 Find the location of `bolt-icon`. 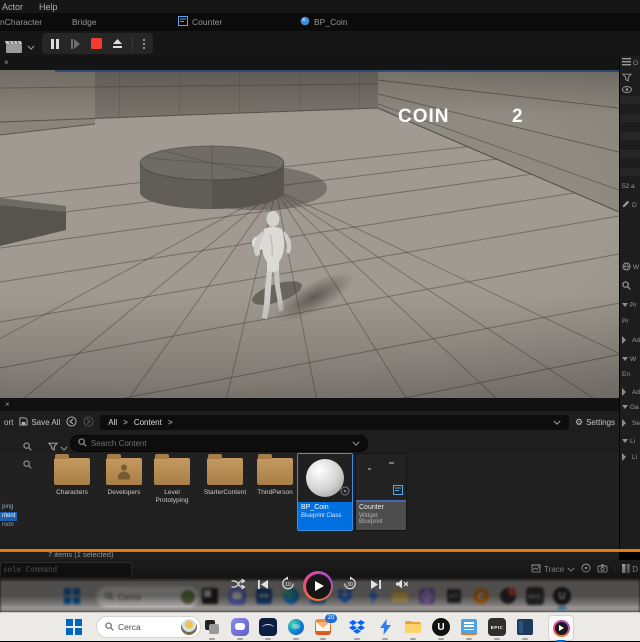

bolt-icon is located at coordinates (385, 629).